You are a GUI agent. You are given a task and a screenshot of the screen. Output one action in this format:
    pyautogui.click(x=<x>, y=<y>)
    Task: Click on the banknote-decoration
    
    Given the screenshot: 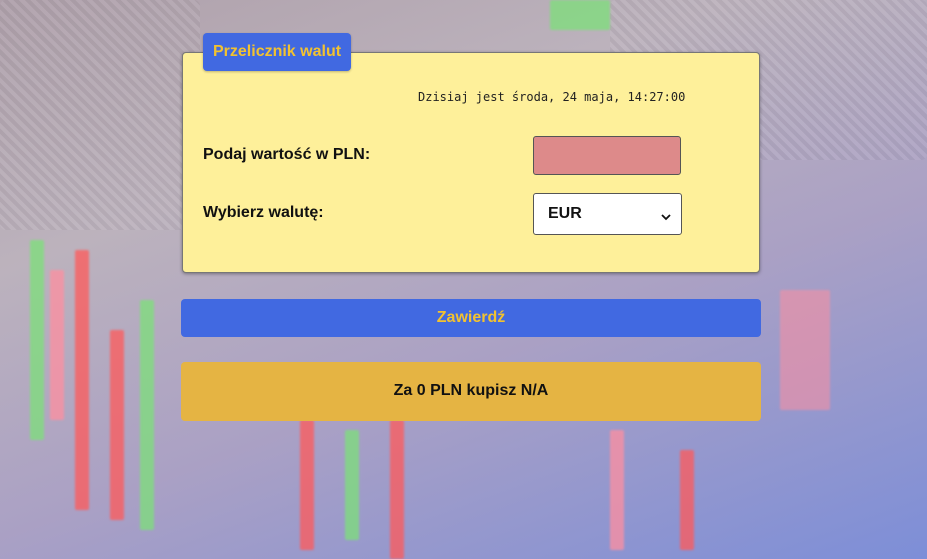 What is the action you would take?
    pyautogui.click(x=100, y=115)
    